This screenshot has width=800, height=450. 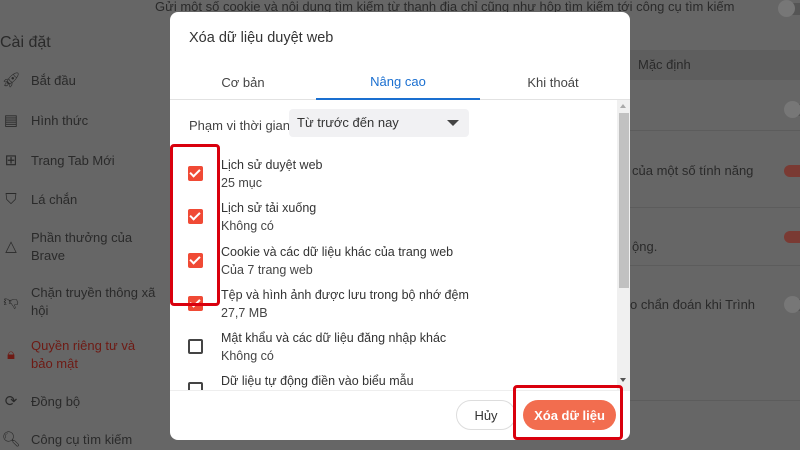 I want to click on rocket-icon: 🚀︎, so click(x=11, y=80).